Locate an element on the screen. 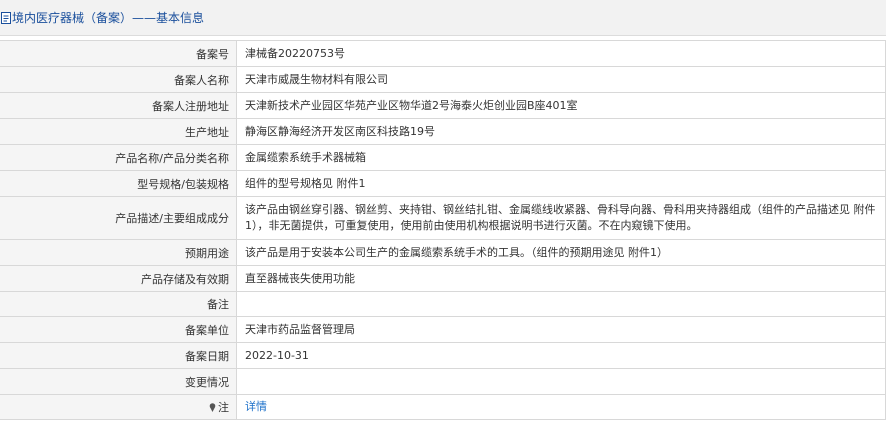  table-row: 生产地址 静海区静海经济开发区南区科技路19号 is located at coordinates (442, 132).